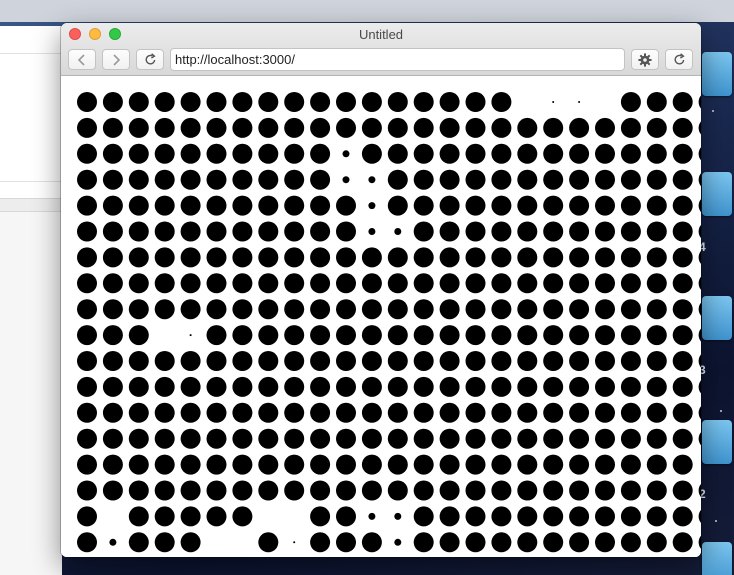  I want to click on reload-button, so click(150, 59).